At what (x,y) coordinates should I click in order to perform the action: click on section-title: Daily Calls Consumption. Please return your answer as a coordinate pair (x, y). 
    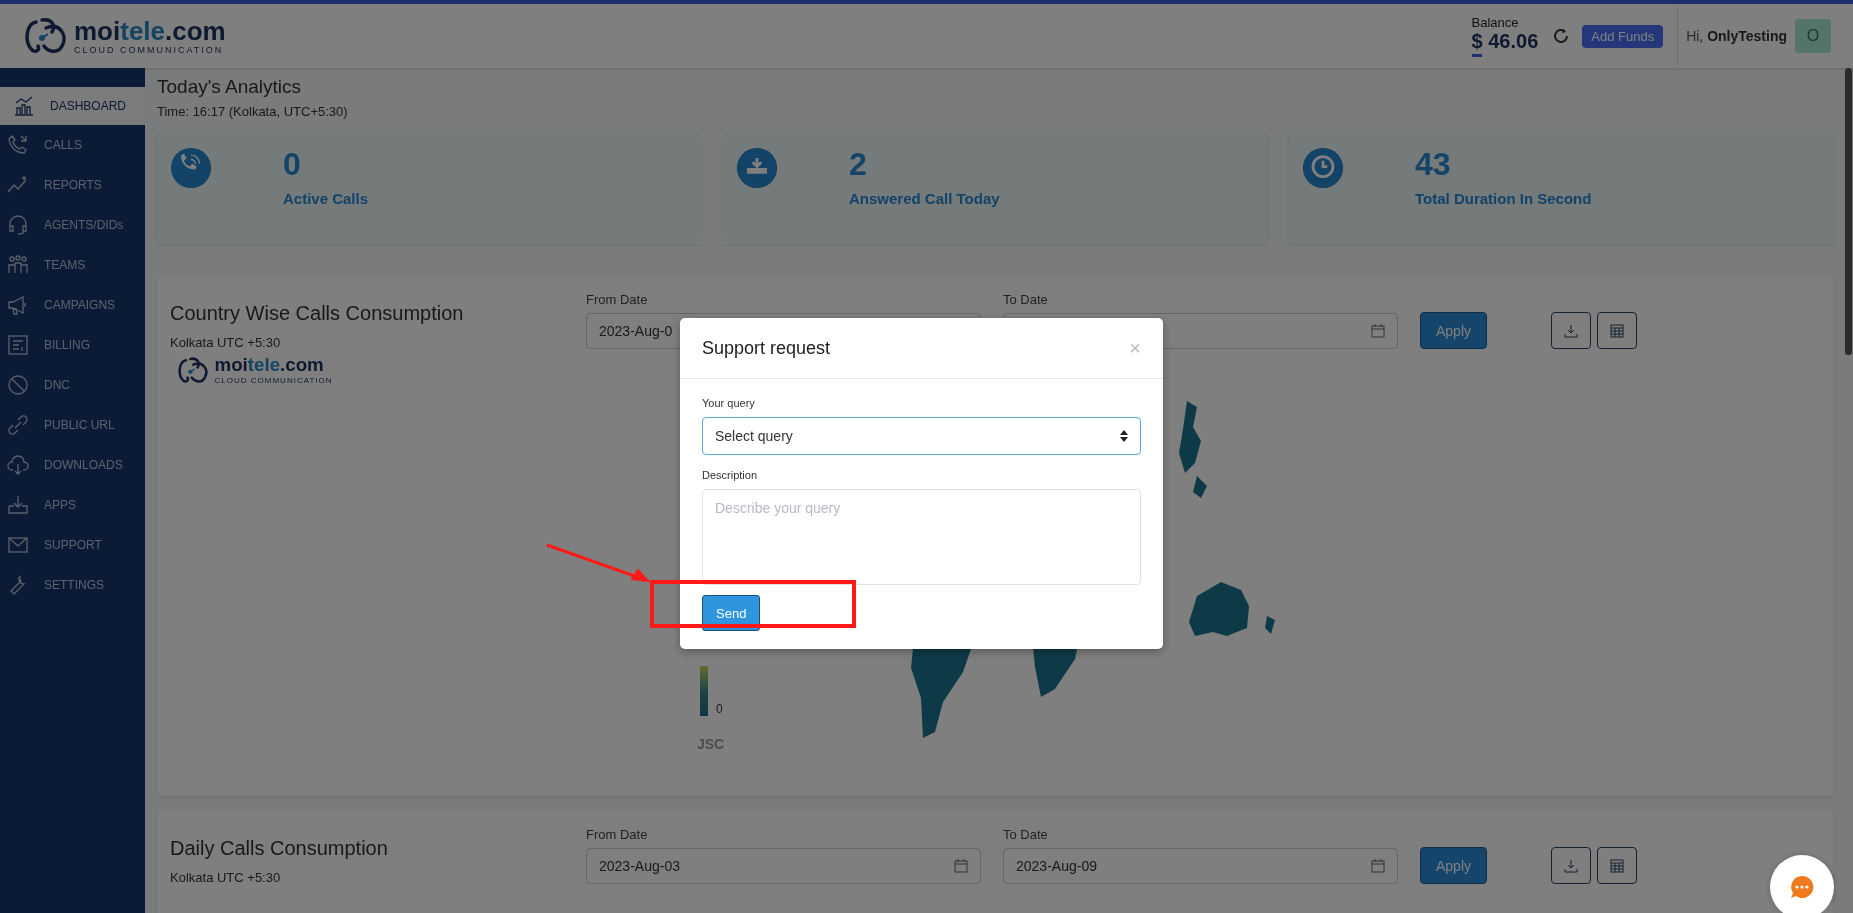
    Looking at the image, I should click on (279, 848).